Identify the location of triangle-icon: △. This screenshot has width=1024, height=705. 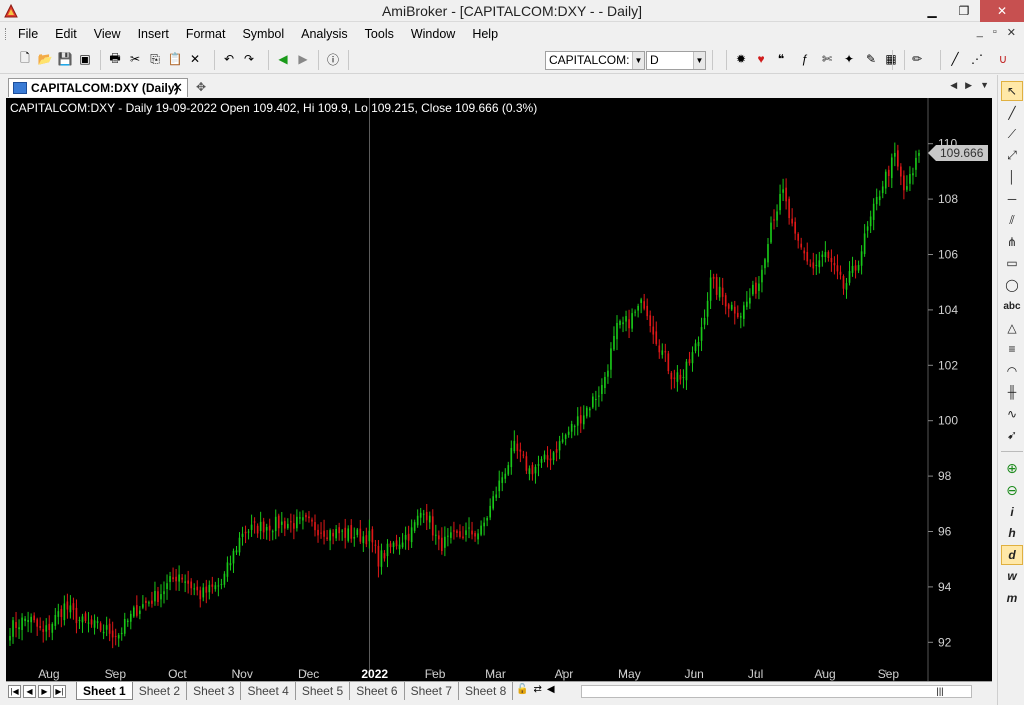
(1012, 328).